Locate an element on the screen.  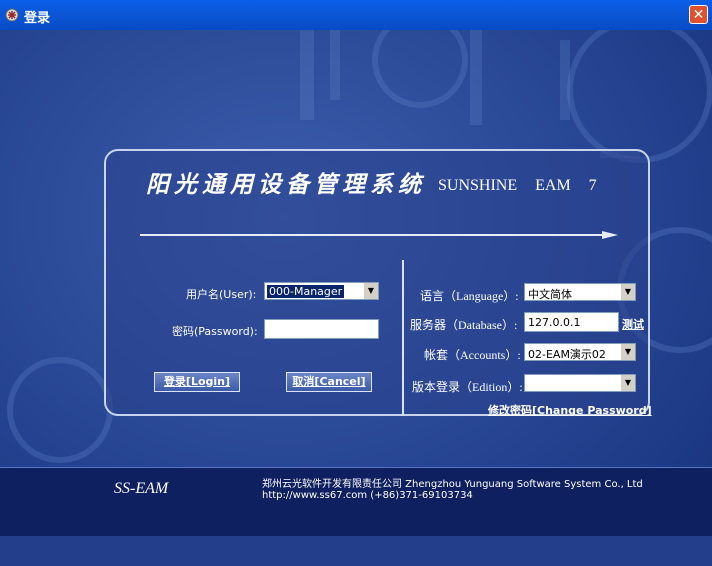
app-icon is located at coordinates (12, 15).